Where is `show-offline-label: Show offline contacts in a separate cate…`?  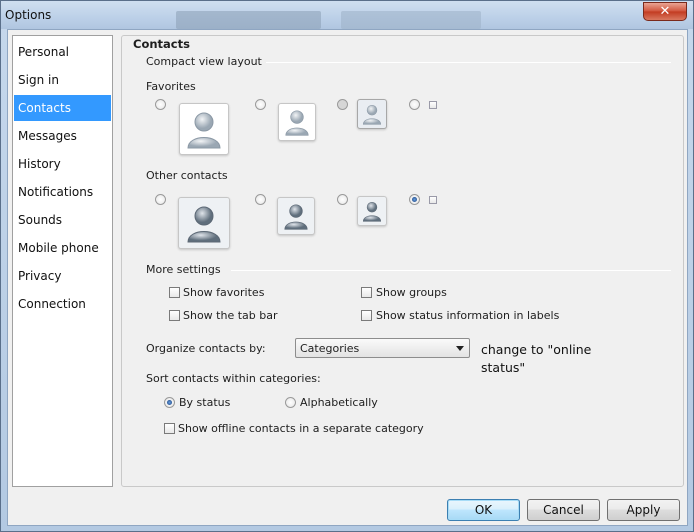 show-offline-label: Show offline contacts in a separate cate… is located at coordinates (301, 428).